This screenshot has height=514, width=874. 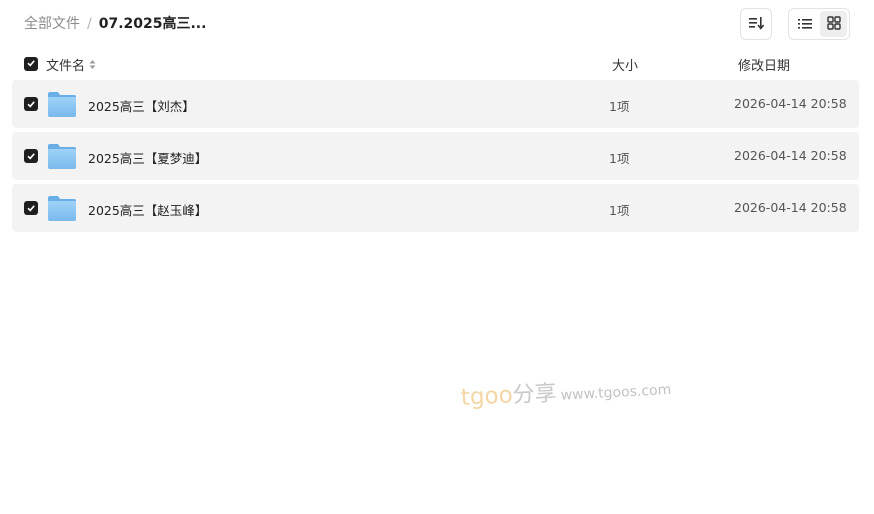 I want to click on grid-view-button, so click(x=833, y=24).